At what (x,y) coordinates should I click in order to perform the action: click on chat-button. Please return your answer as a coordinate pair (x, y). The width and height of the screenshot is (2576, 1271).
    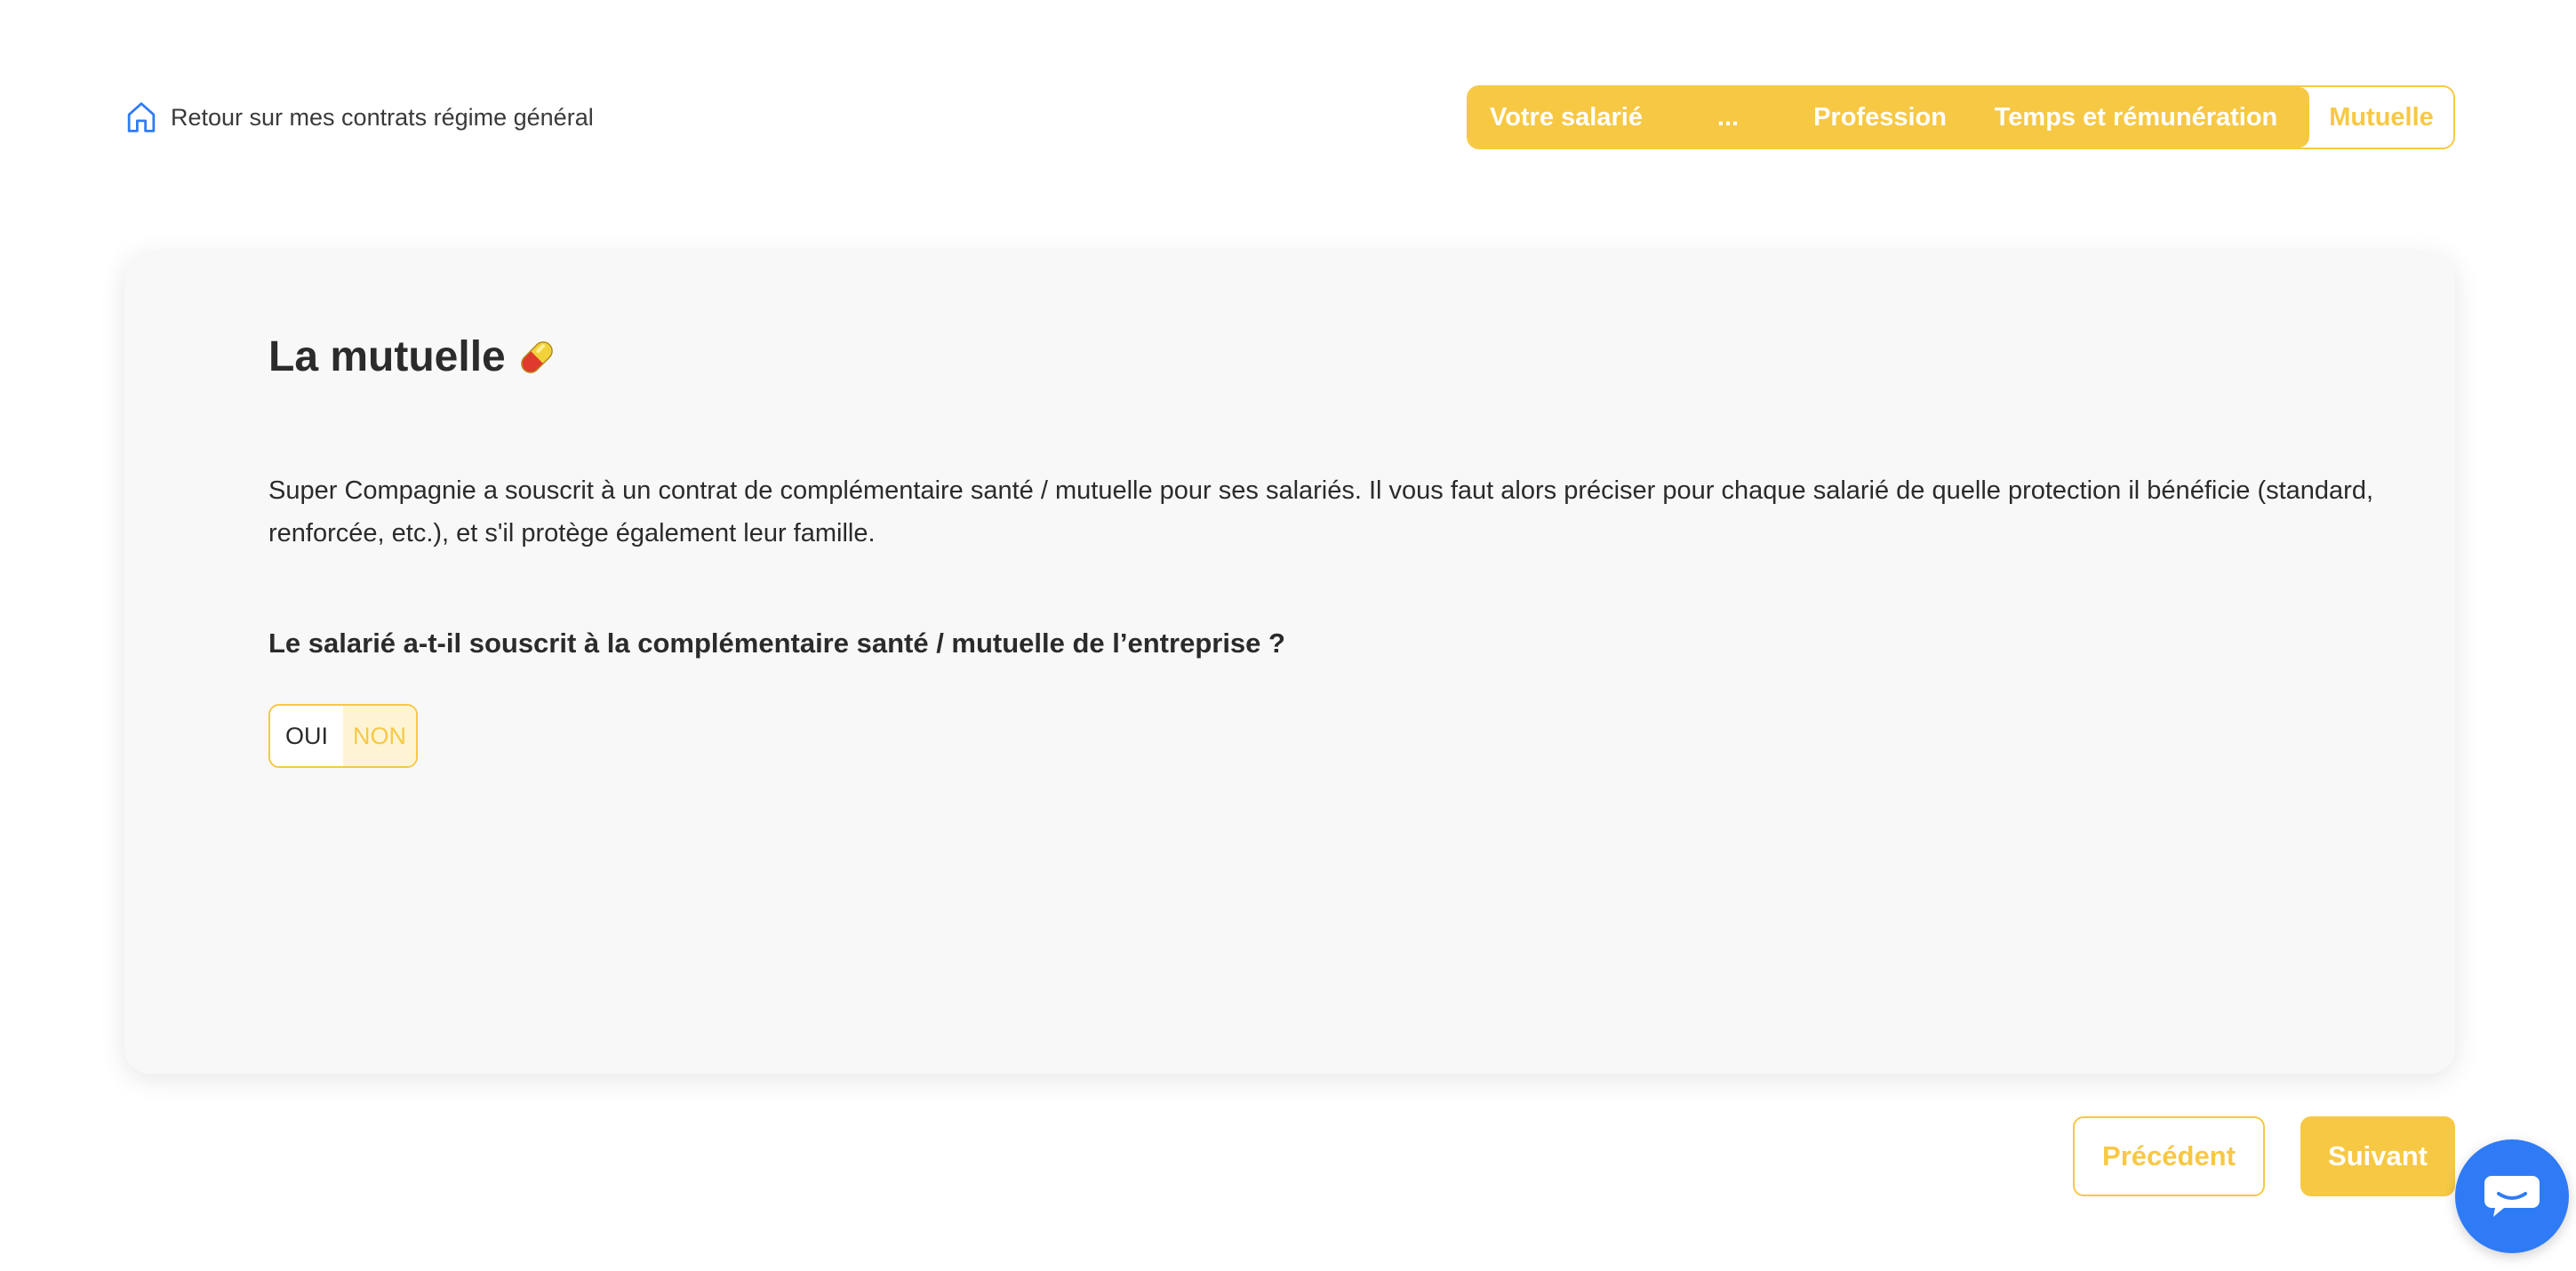
    Looking at the image, I should click on (2512, 1196).